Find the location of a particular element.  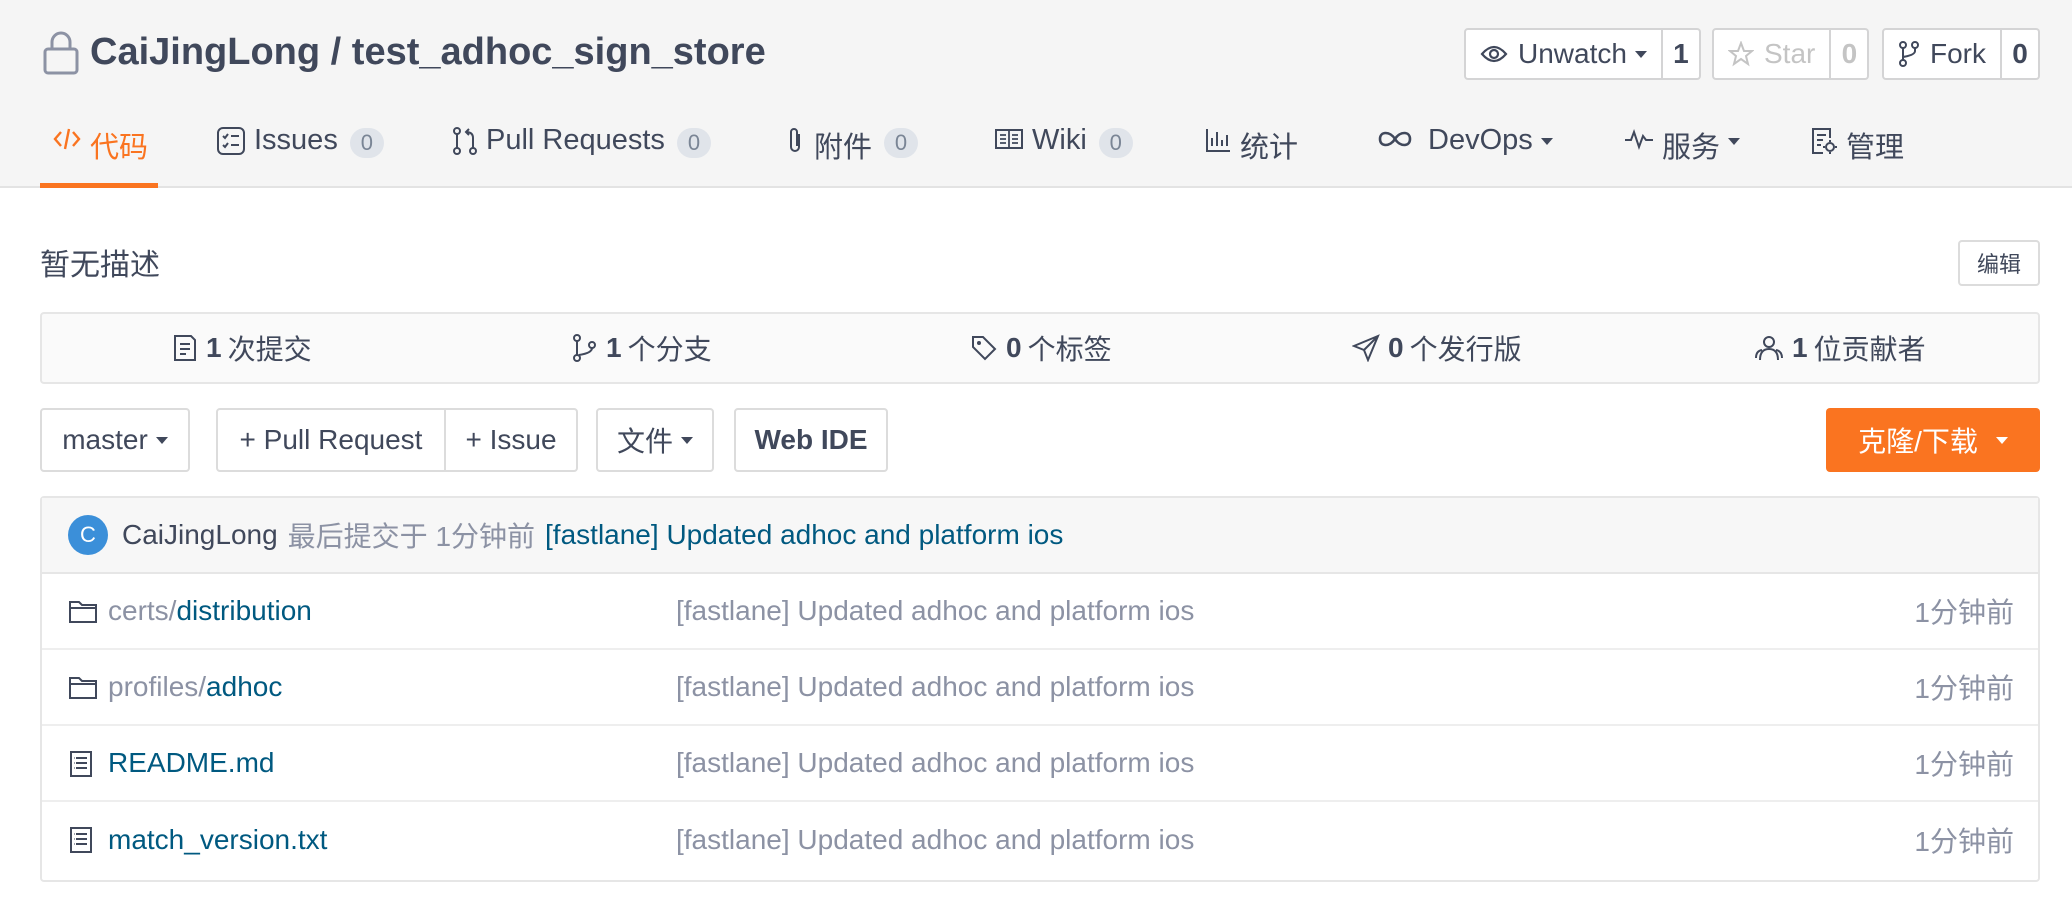

star-label: Star is located at coordinates (1790, 53).